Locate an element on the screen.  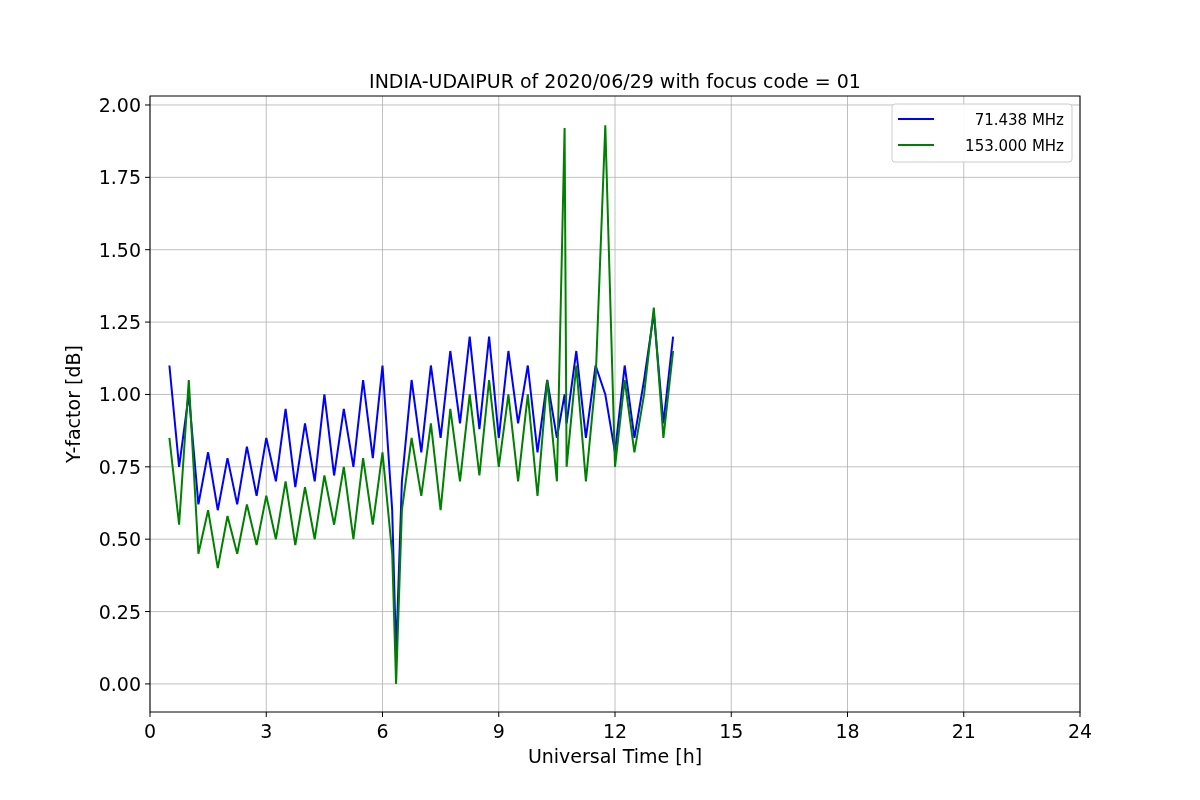
tick-label: 0.00 is located at coordinates (119, 683).